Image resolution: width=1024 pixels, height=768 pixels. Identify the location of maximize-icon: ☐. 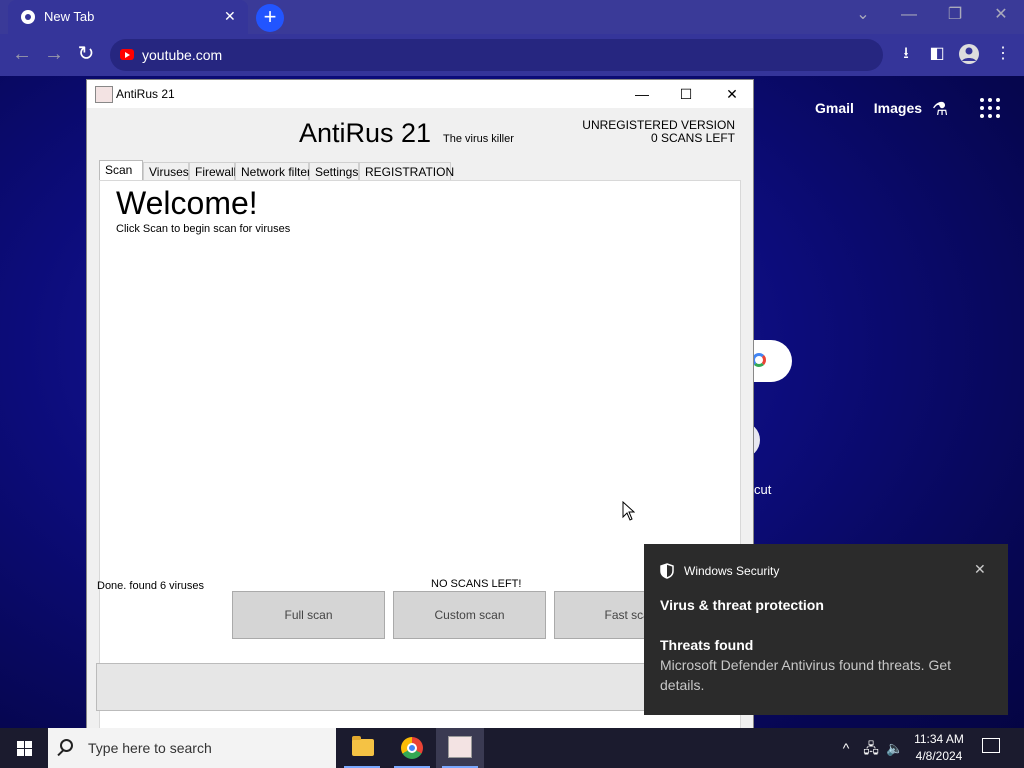
(686, 94).